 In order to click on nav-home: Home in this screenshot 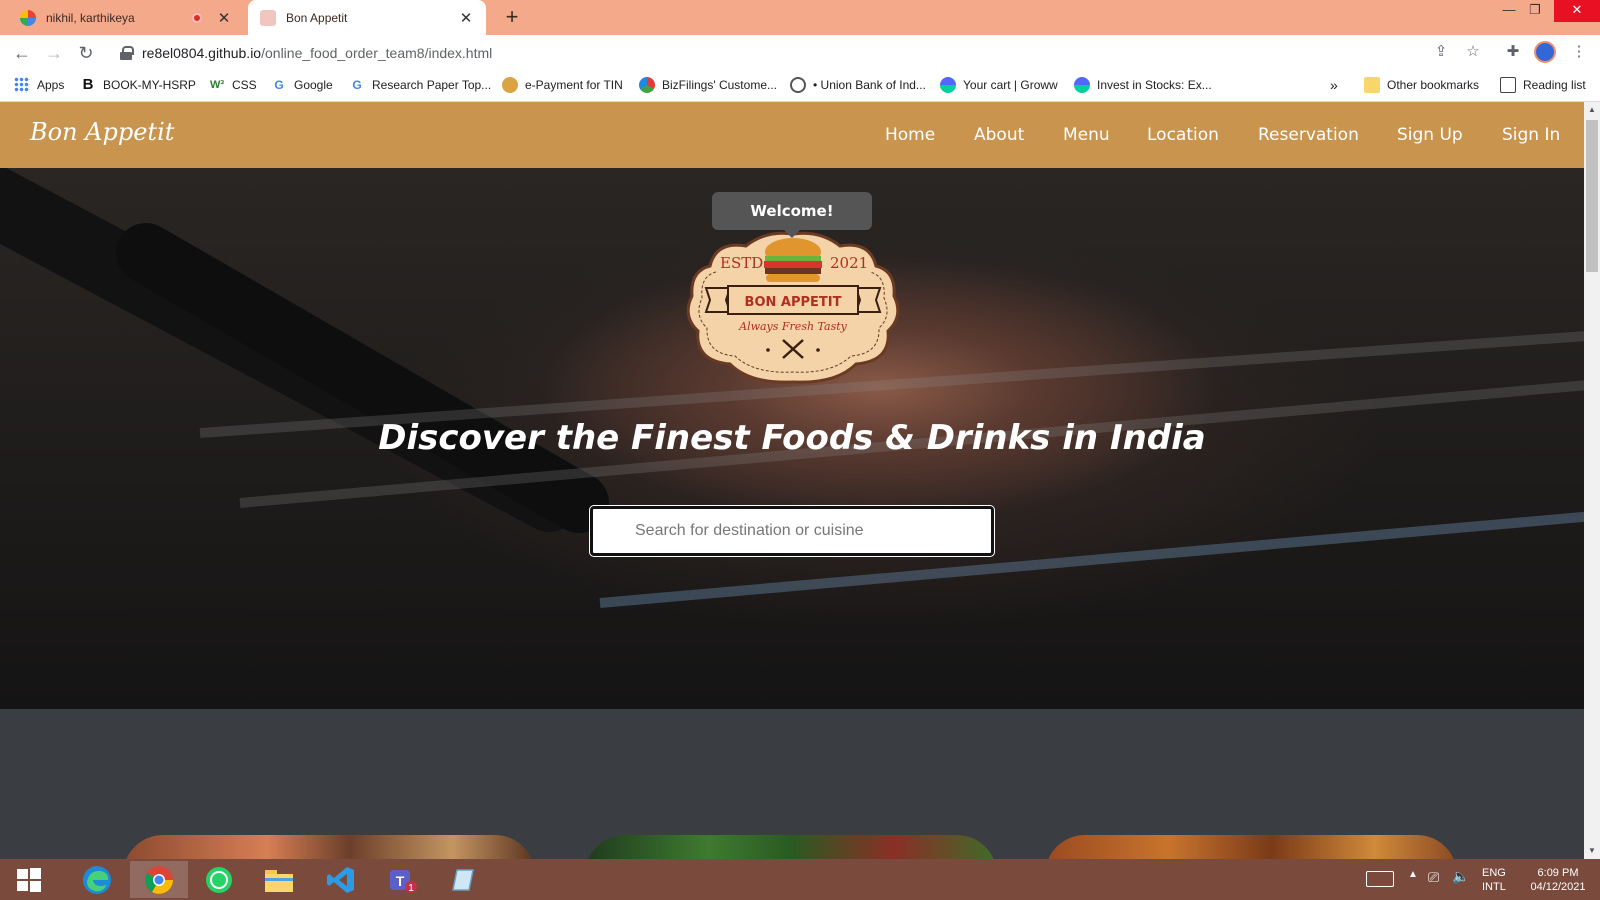, I will do `click(910, 135)`.